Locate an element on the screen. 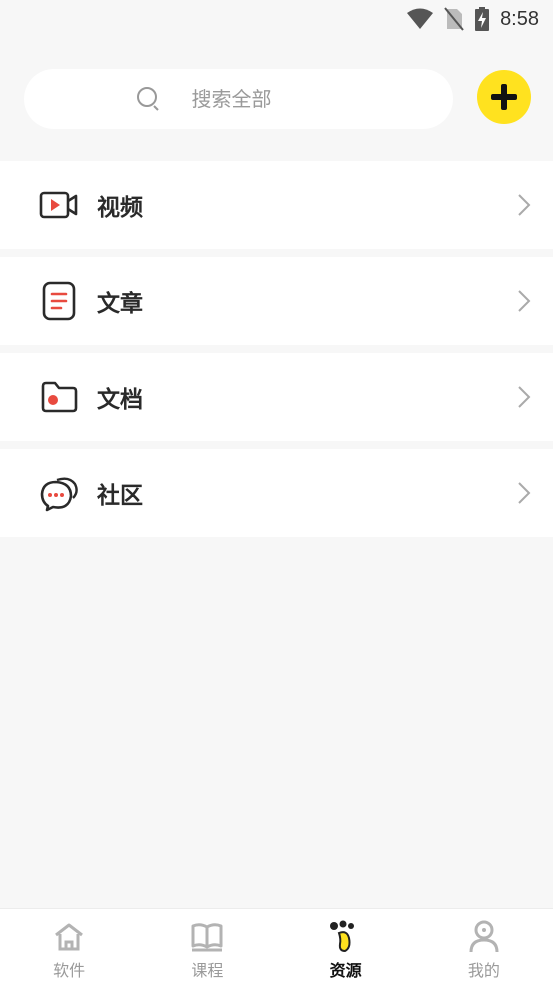 The height and width of the screenshot is (983, 553). tab-profile: 我的 is located at coordinates (484, 946).